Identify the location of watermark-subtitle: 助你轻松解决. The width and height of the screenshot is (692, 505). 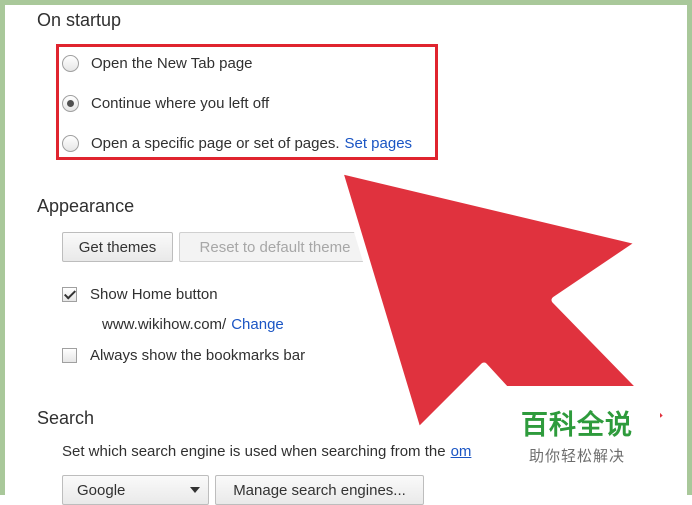
(576, 456).